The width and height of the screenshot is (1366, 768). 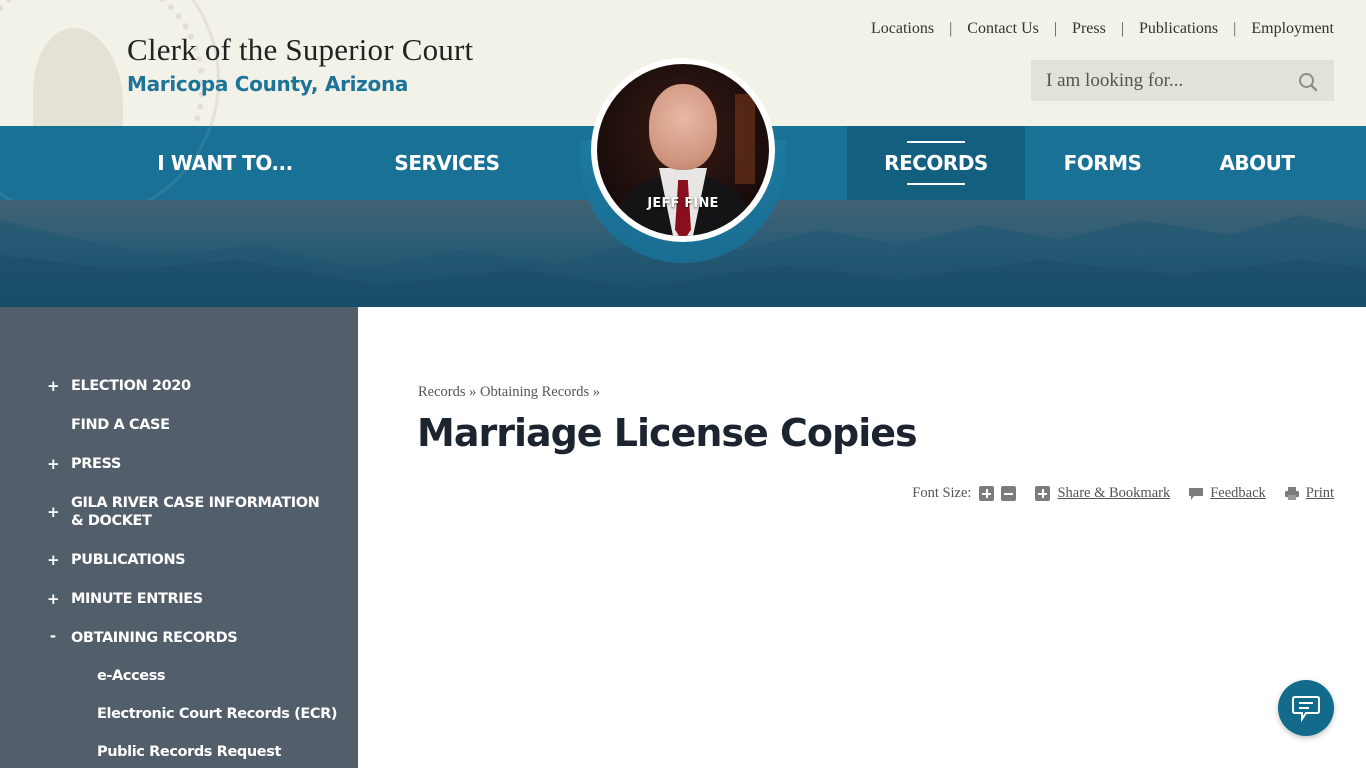 I want to click on search-icon, so click(x=1308, y=82).